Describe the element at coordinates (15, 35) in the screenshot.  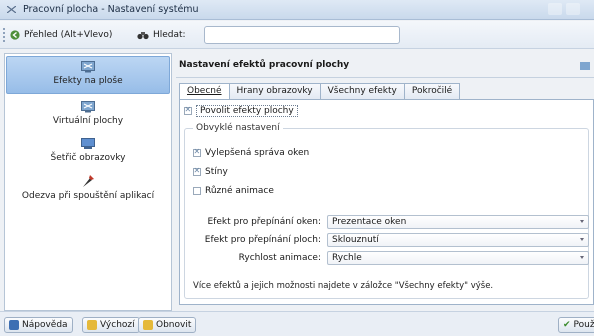
I see `back-arrow-icon` at that location.